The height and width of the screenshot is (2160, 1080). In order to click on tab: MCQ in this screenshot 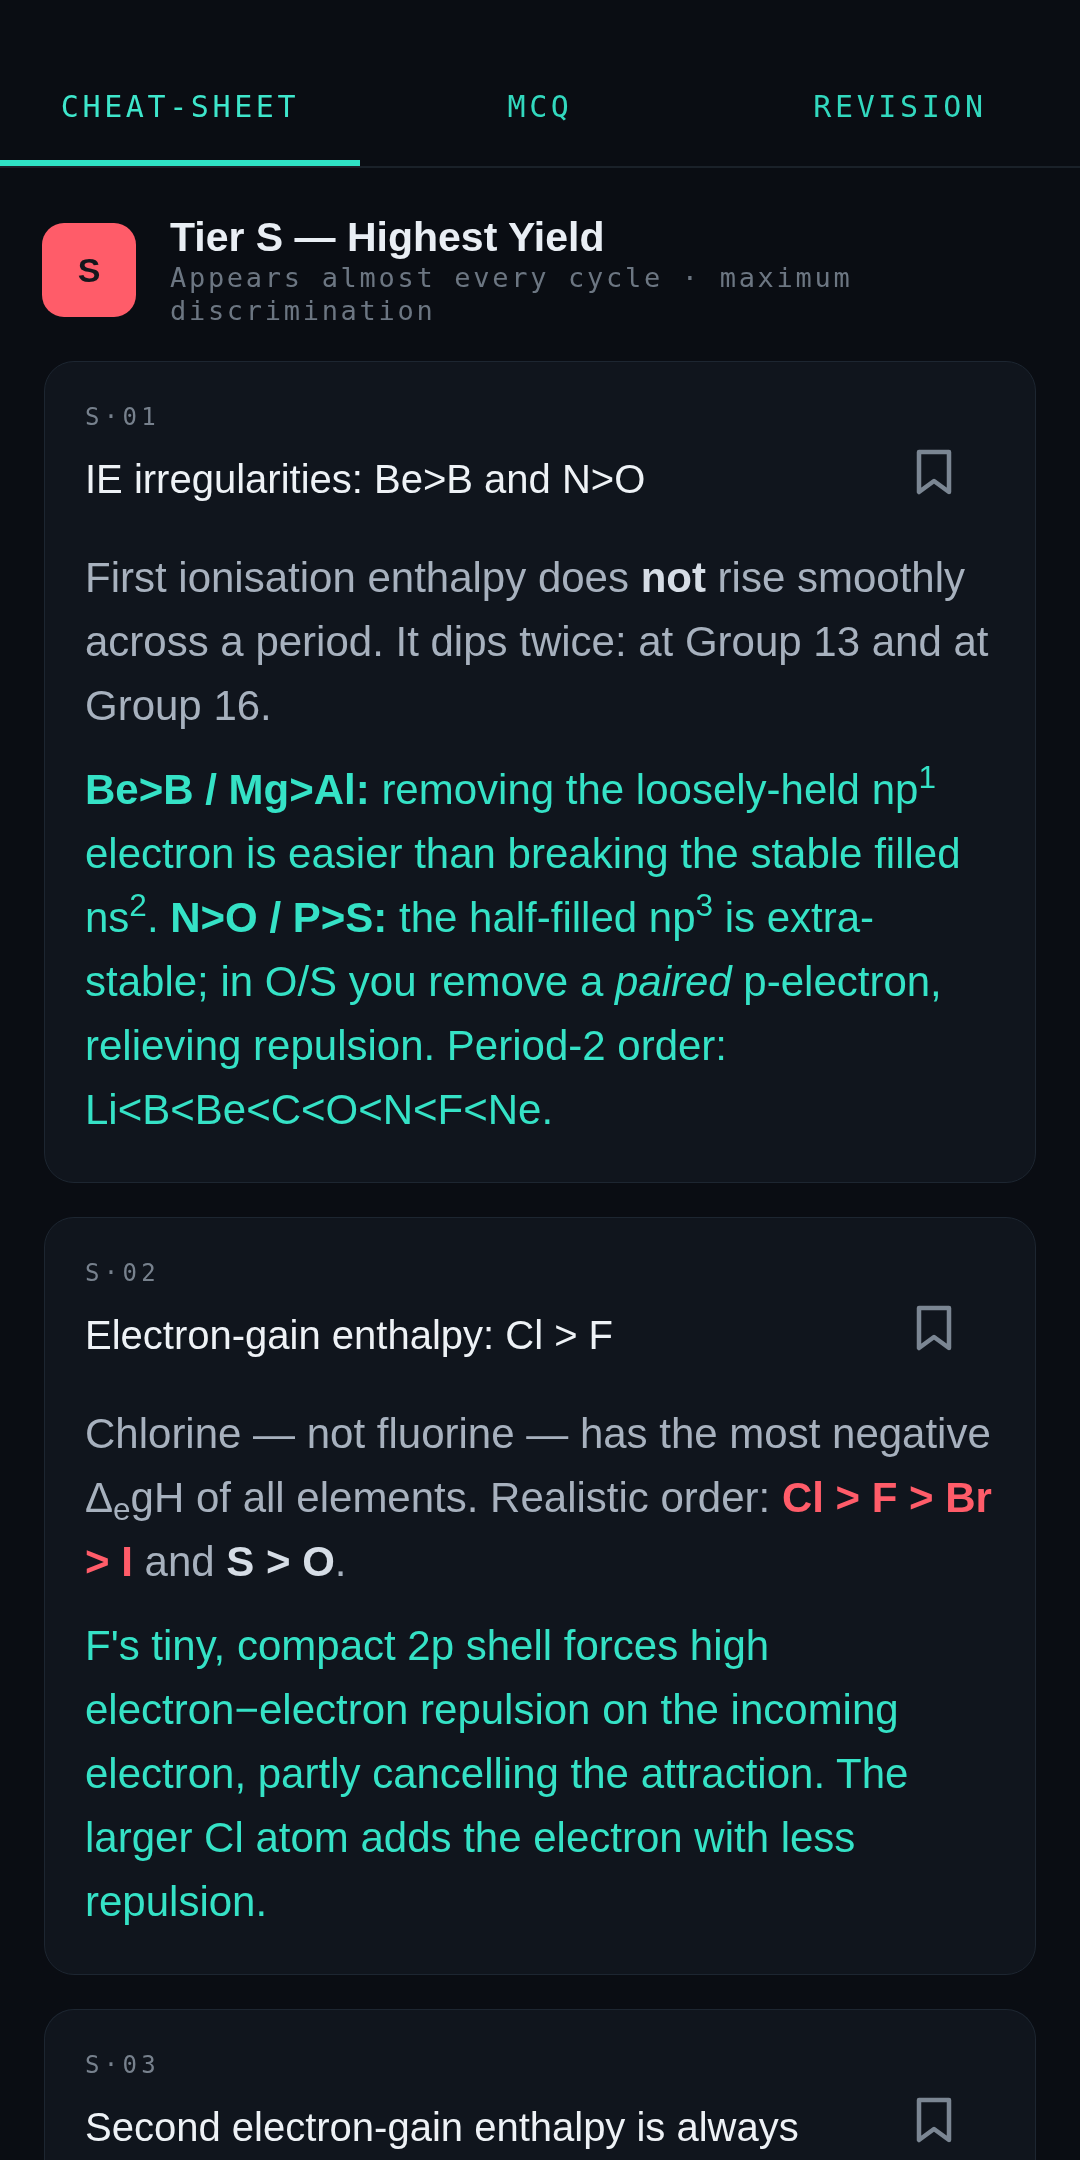, I will do `click(540, 103)`.